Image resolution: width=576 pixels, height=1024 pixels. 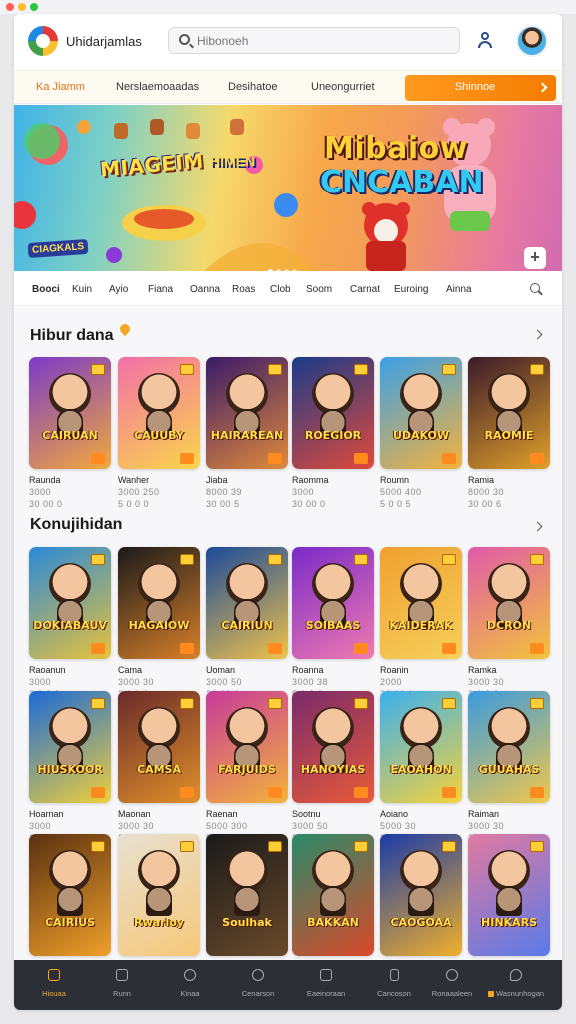 I want to click on wallet-icon, so click(x=326, y=975).